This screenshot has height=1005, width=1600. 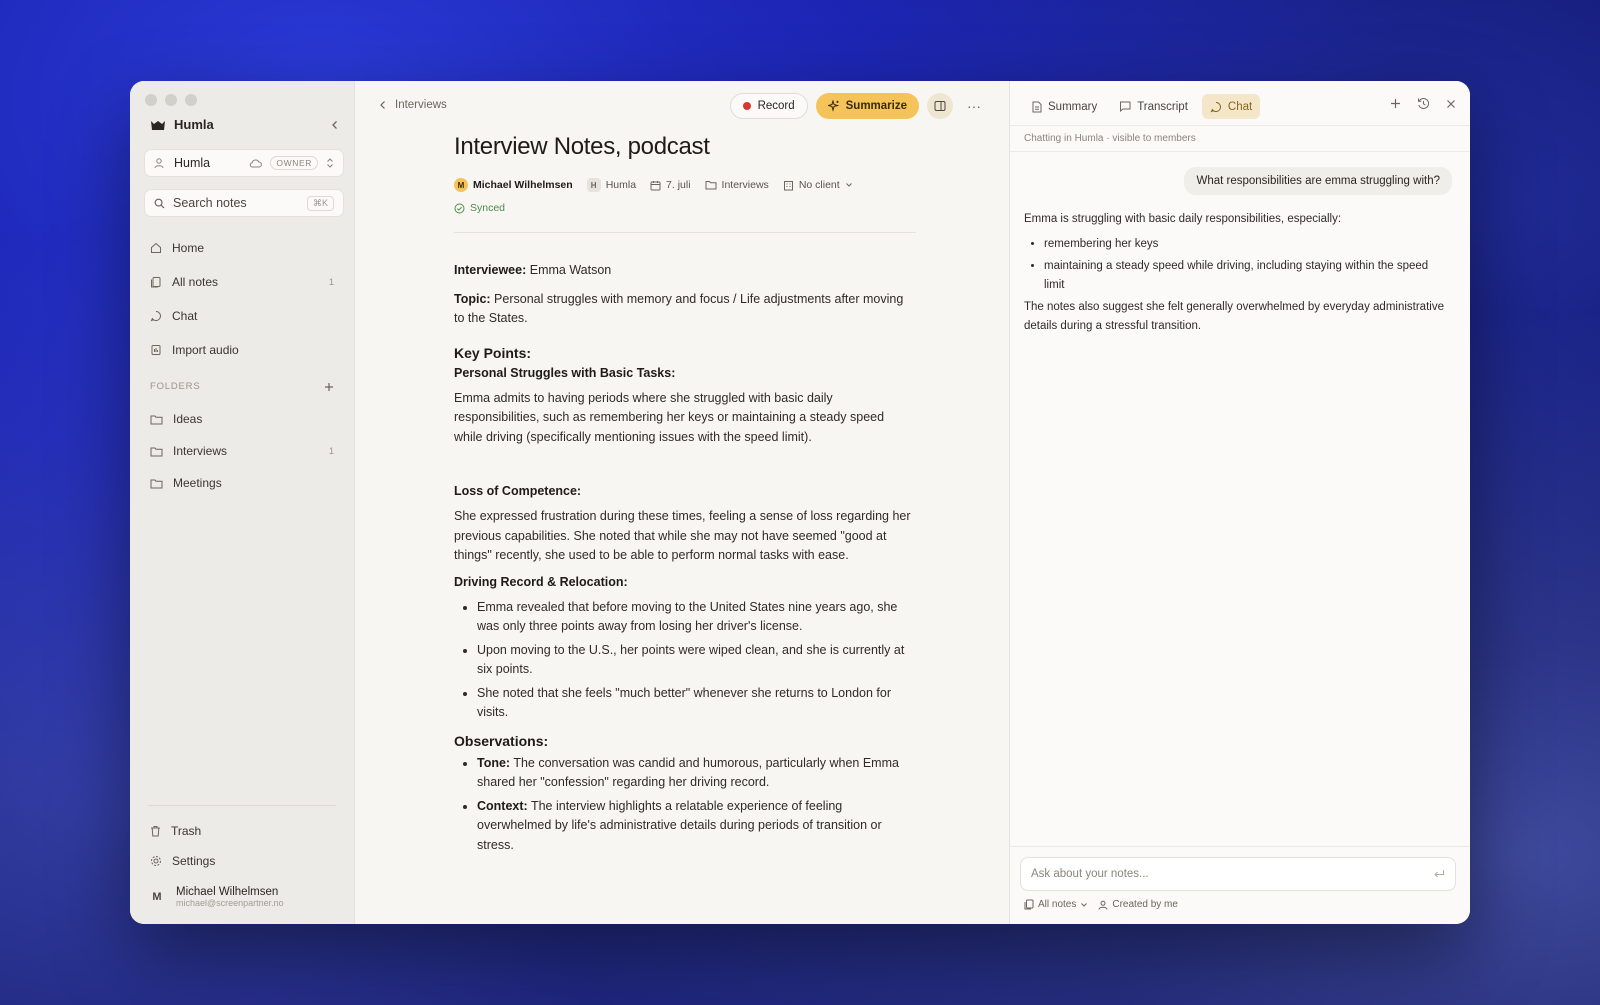 I want to click on building-icon, so click(x=788, y=185).